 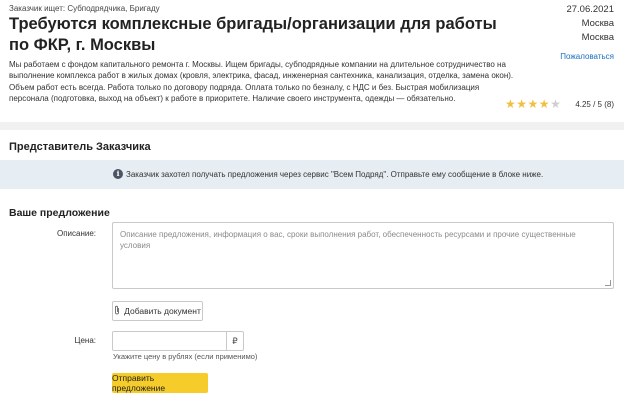 What do you see at coordinates (590, 9) in the screenshot?
I see `order-date: 27.06.2021` at bounding box center [590, 9].